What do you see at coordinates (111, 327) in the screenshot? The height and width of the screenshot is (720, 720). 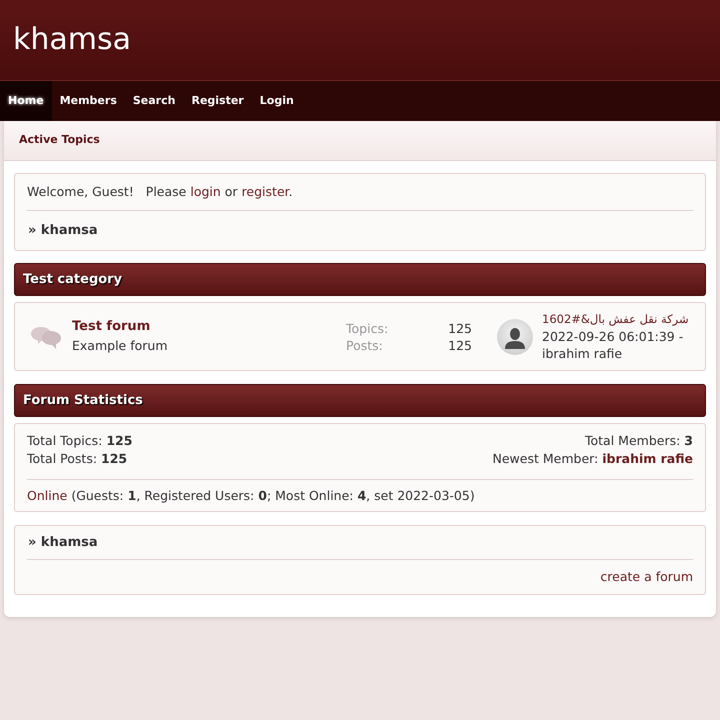 I see `forum-title-link: Test forum` at bounding box center [111, 327].